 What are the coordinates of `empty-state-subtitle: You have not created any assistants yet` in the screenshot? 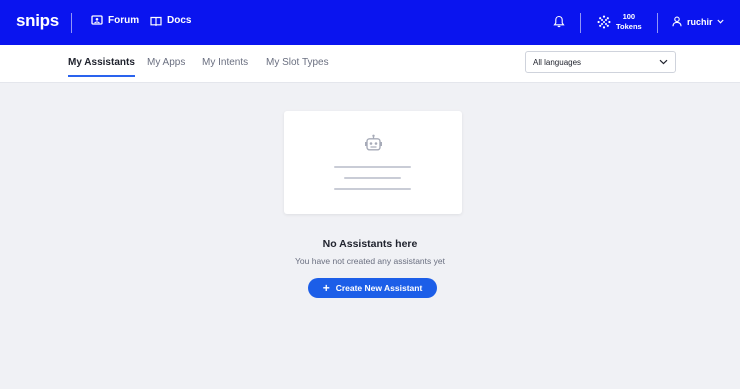 It's located at (370, 261).